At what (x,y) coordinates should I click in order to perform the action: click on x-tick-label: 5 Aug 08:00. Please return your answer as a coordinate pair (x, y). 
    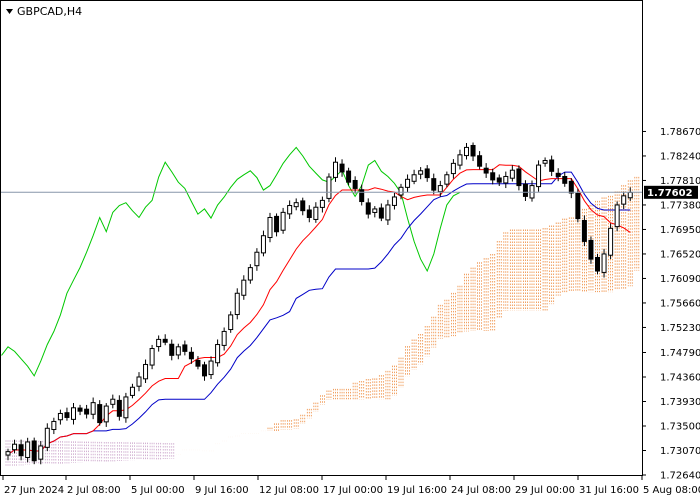
    Looking at the image, I should click on (671, 490).